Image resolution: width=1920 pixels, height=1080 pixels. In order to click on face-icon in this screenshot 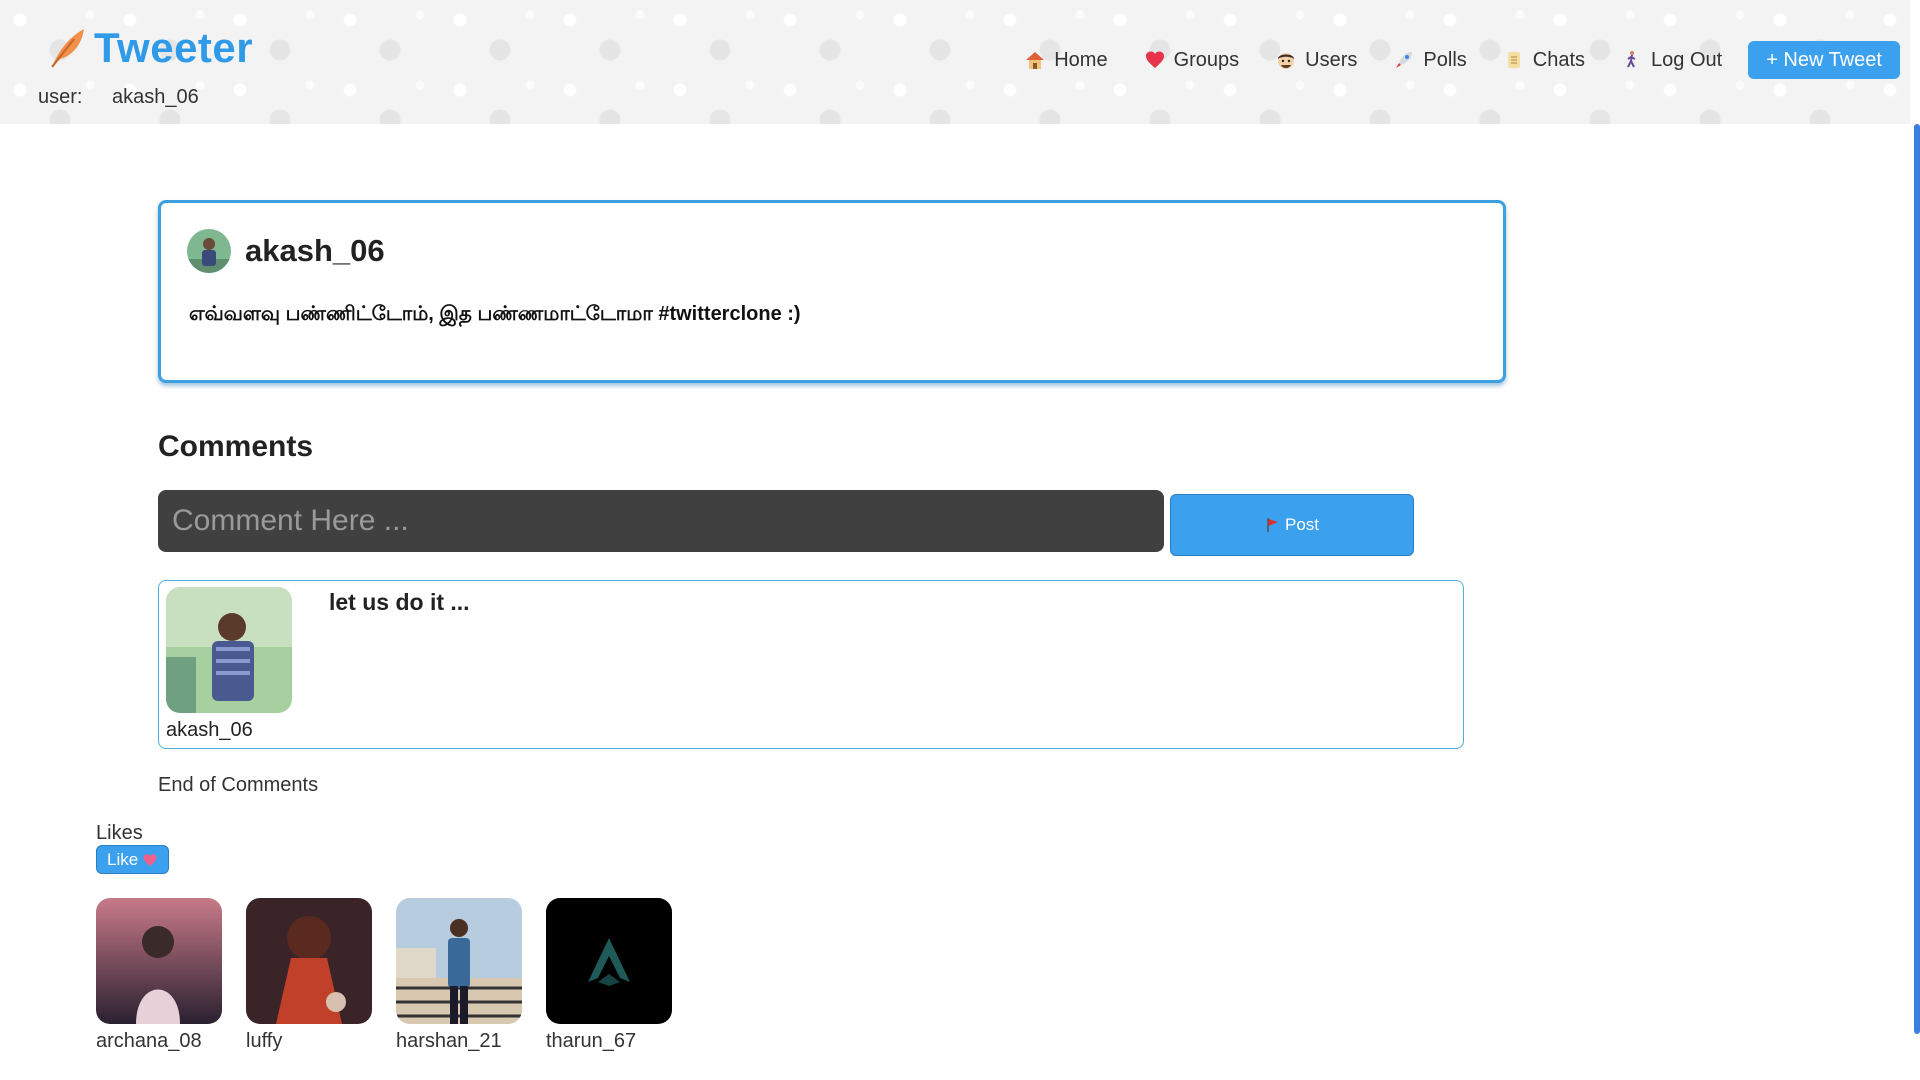, I will do `click(1286, 61)`.